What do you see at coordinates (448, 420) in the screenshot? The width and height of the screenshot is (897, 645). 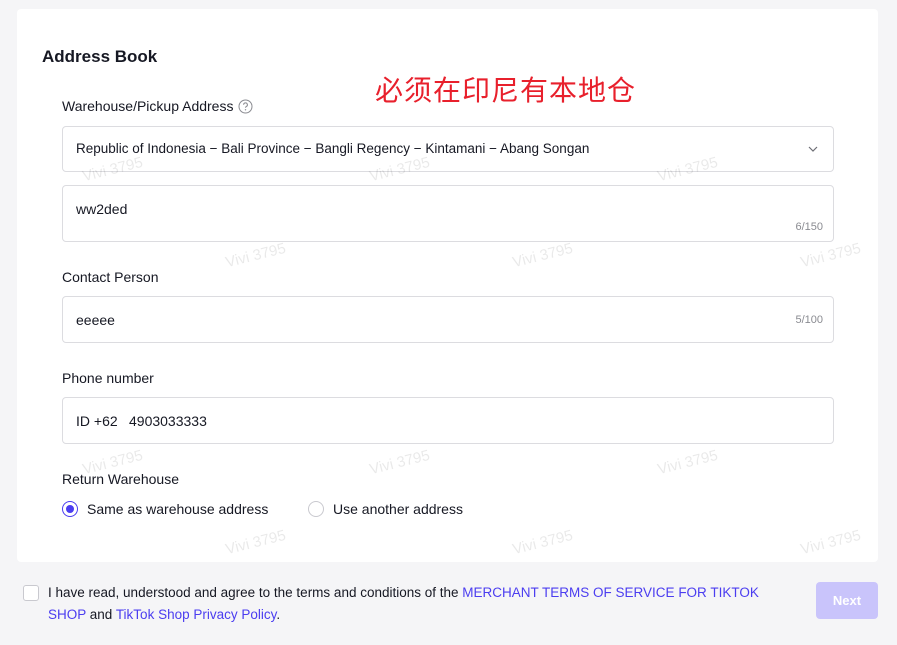 I see `phone-number-input: ID +62 4903033333` at bounding box center [448, 420].